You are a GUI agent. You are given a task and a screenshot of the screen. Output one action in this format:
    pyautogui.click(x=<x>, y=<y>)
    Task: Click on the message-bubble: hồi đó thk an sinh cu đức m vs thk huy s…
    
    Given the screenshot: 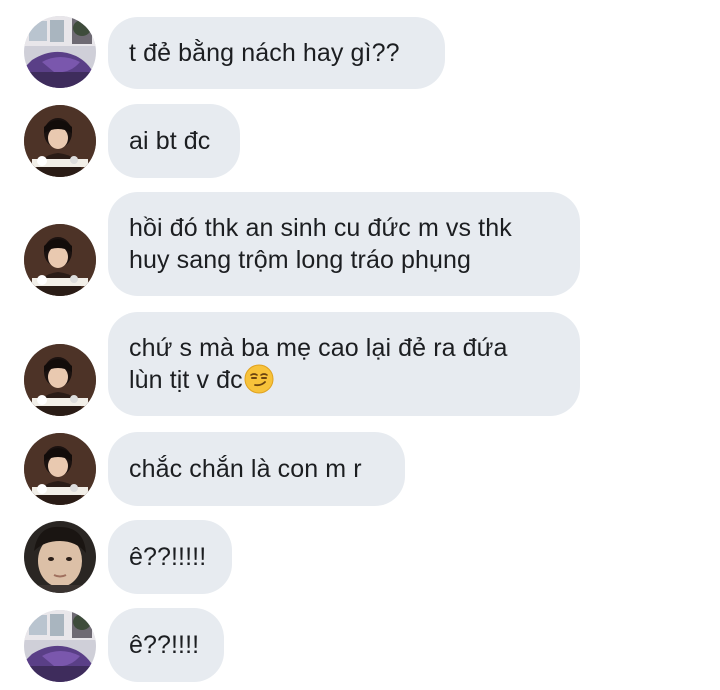 What is the action you would take?
    pyautogui.click(x=344, y=244)
    